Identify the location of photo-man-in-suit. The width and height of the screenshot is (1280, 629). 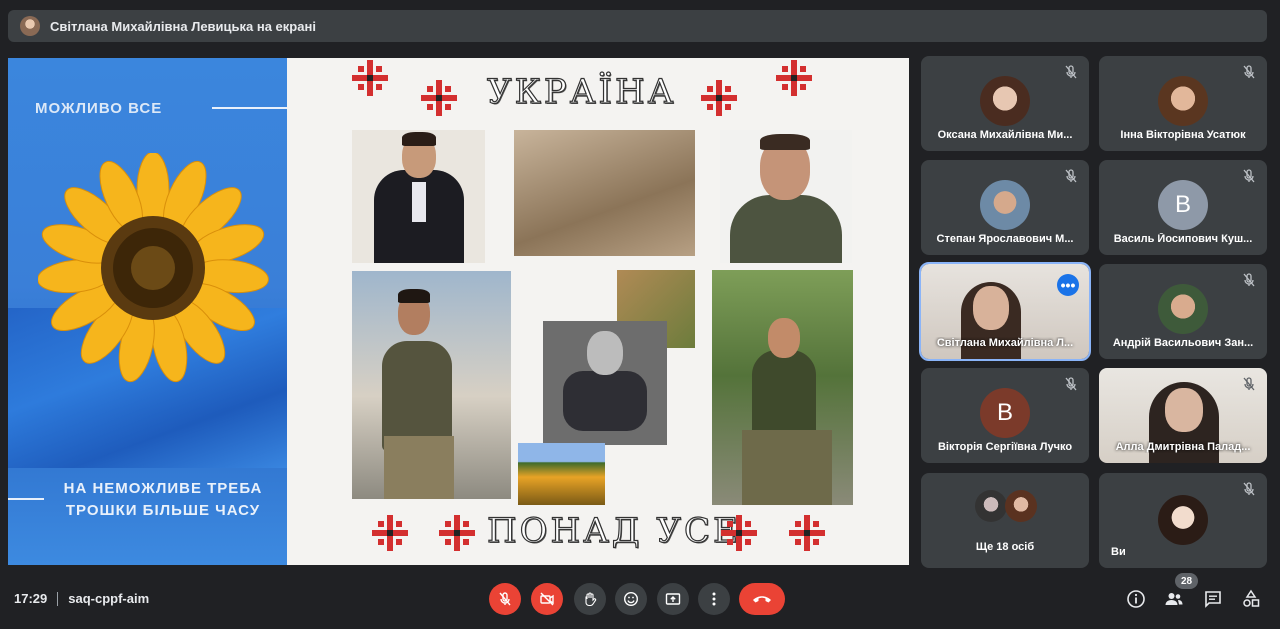
(418, 196).